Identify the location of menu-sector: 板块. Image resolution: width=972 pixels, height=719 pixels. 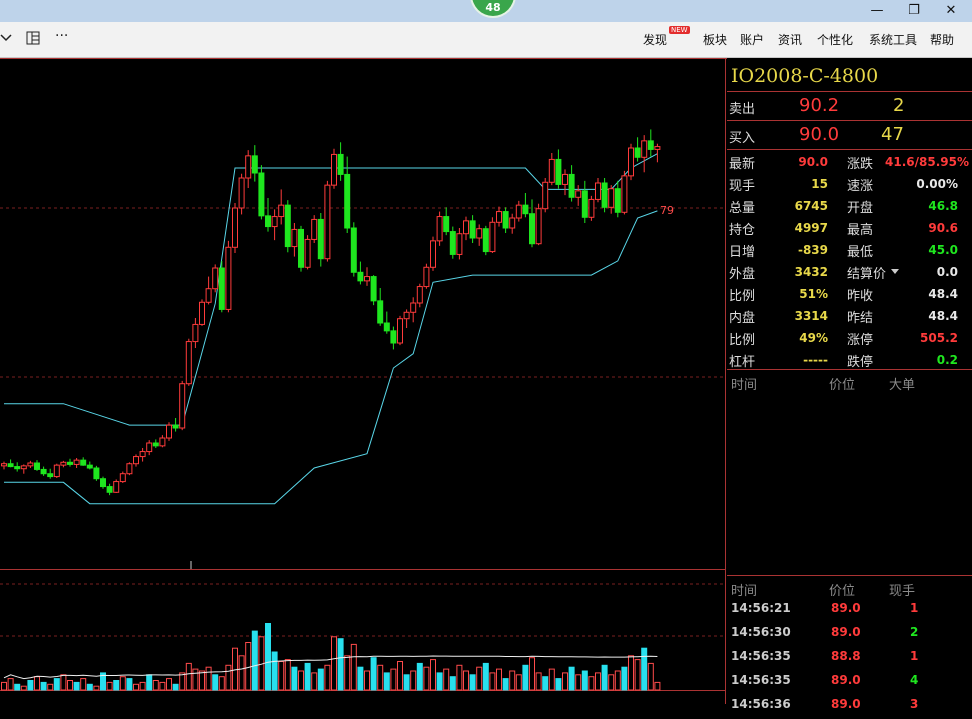
(715, 39).